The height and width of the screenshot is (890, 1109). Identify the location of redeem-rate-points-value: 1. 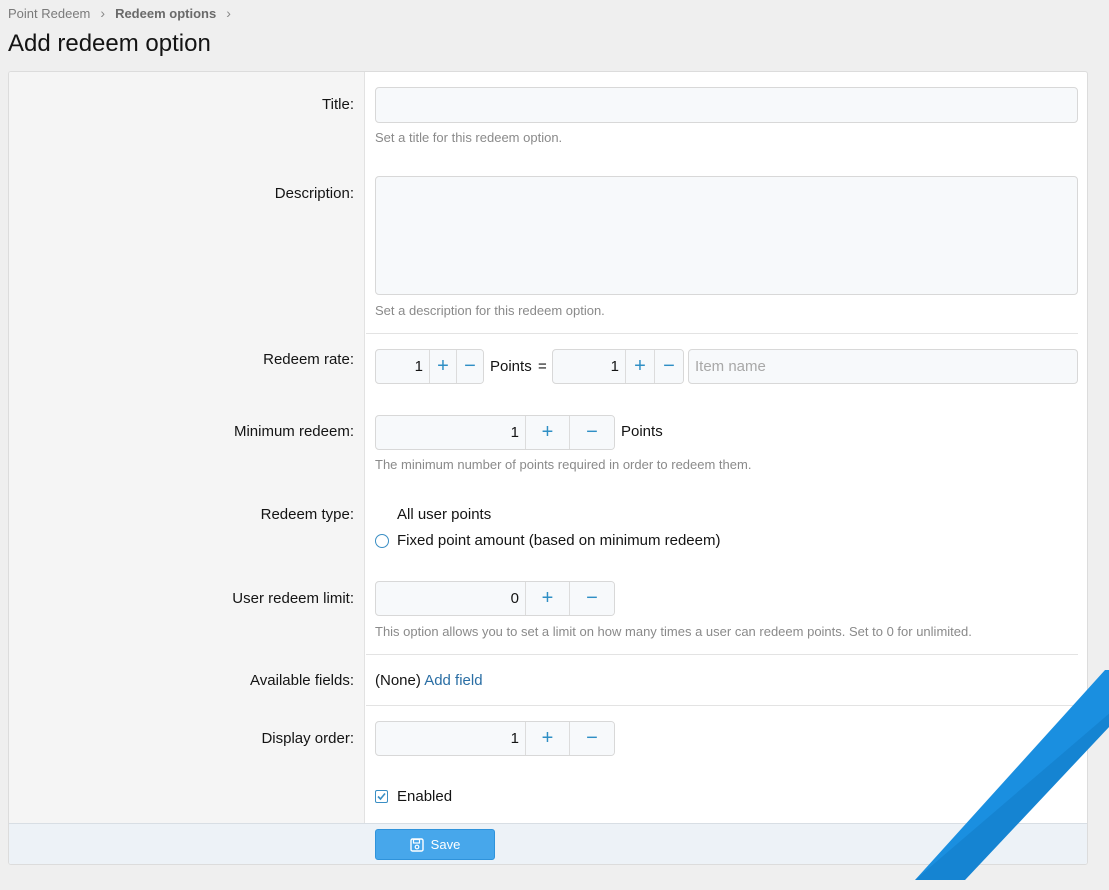
(402, 366).